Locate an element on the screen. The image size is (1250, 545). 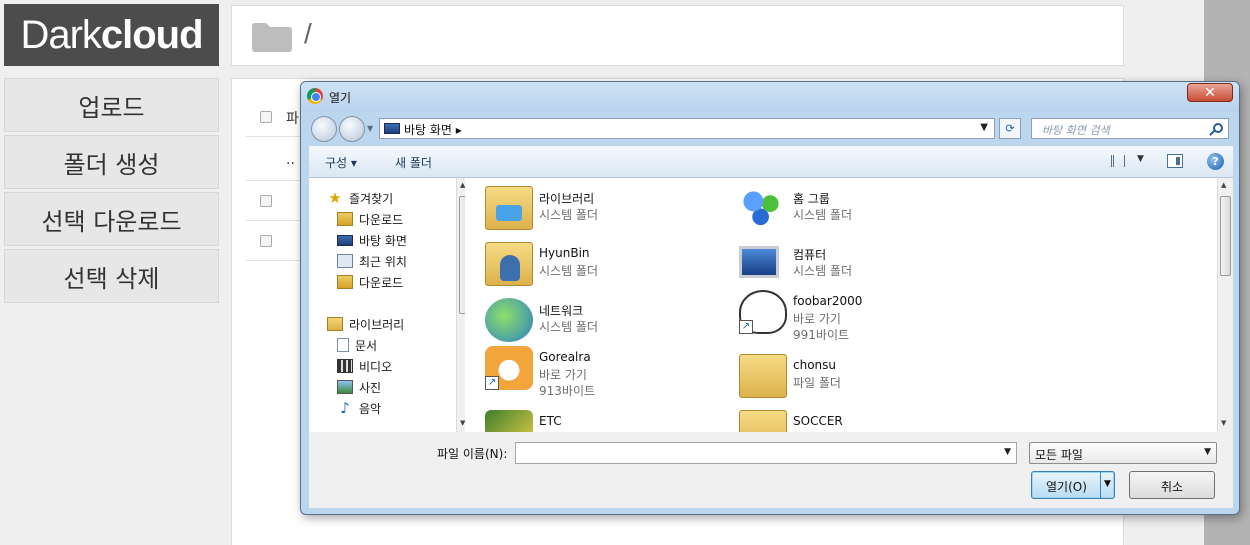
file-type: 파일 폴더 is located at coordinates (817, 383).